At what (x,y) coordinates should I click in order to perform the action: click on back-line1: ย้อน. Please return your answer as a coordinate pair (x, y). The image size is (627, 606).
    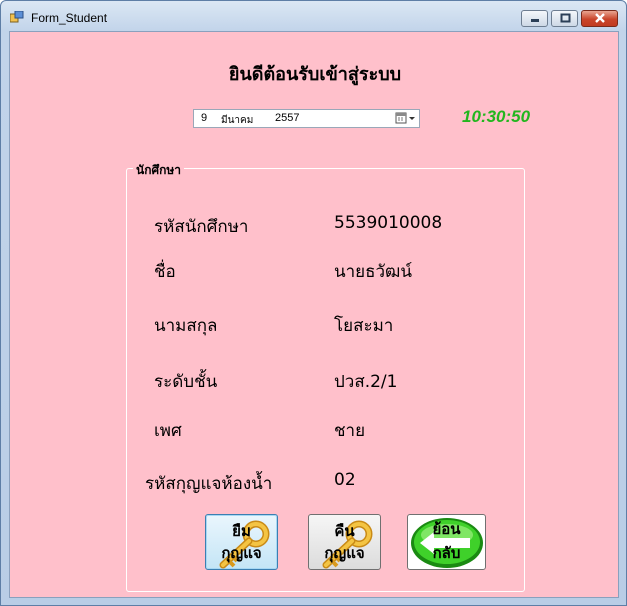
    Looking at the image, I should click on (446, 529).